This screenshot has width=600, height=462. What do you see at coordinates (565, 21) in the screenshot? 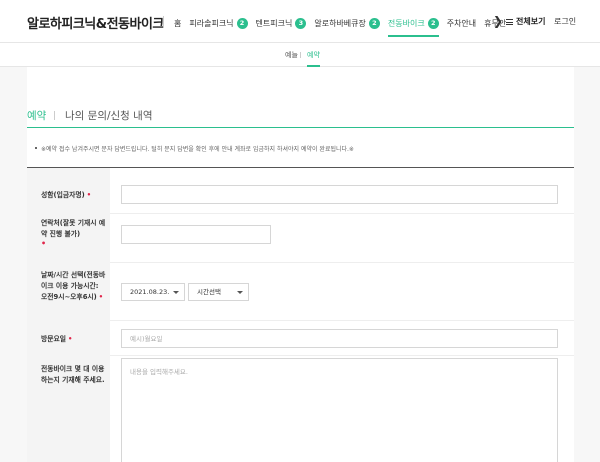
I see `login-link: 로그인` at bounding box center [565, 21].